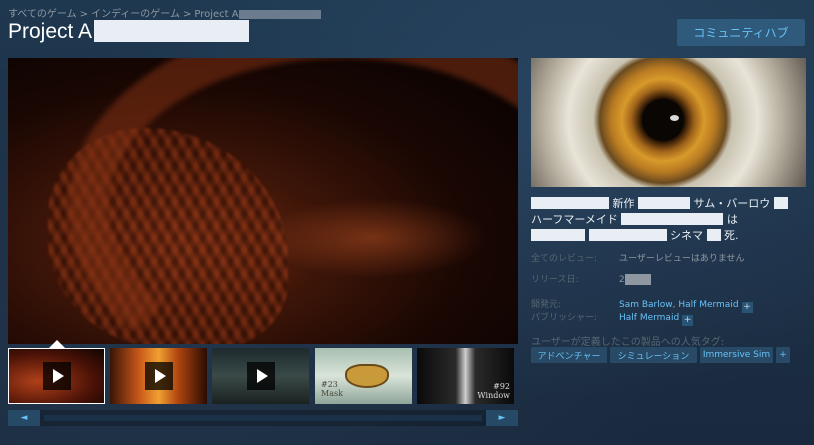 This screenshot has height=445, width=814. Describe the element at coordinates (135, 12) in the screenshot. I see `breadcrumb-indie-games: インディーのゲーム` at that location.